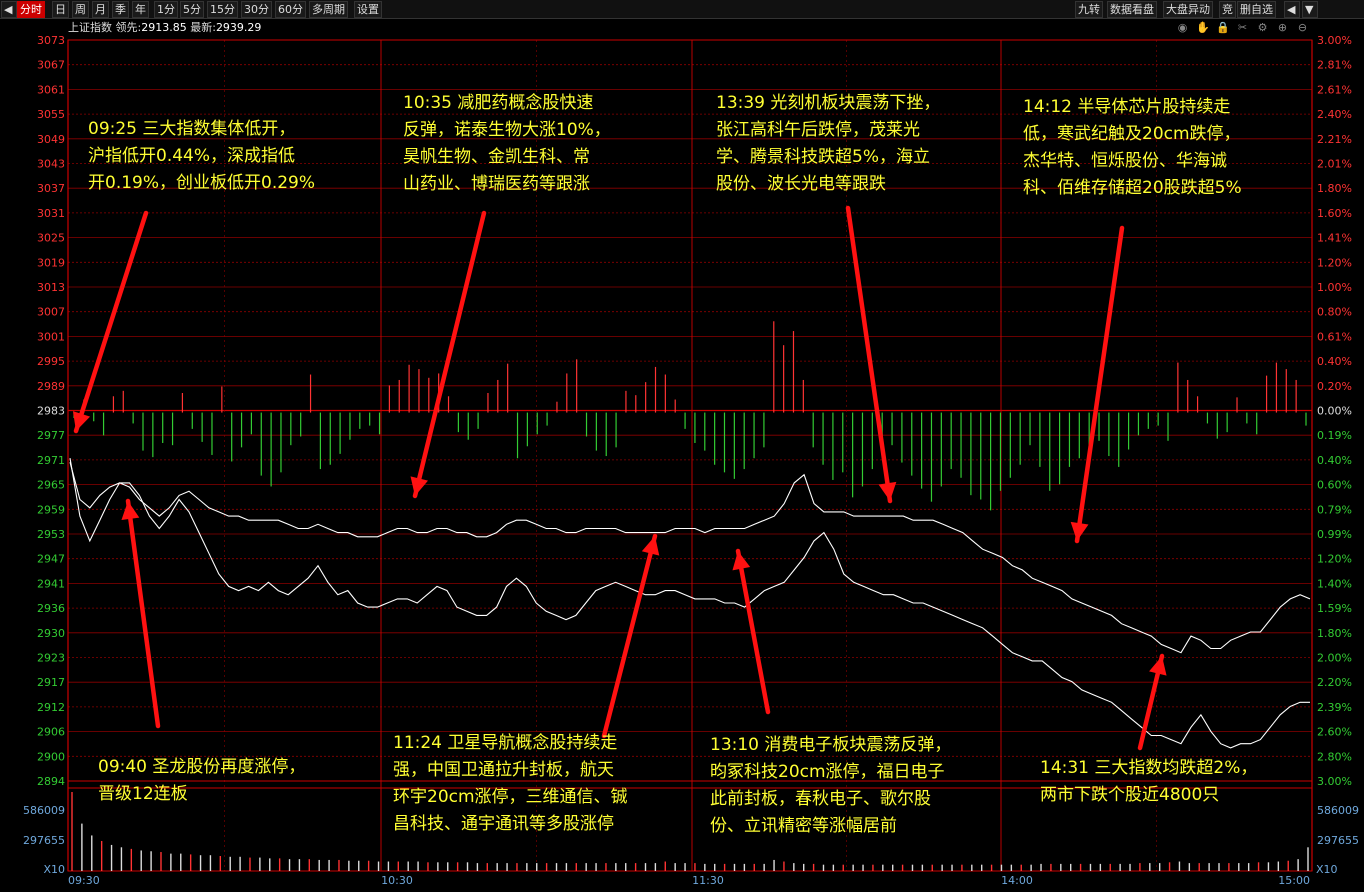  What do you see at coordinates (51, 188) in the screenshot?
I see `y-tick-left: 3037` at bounding box center [51, 188].